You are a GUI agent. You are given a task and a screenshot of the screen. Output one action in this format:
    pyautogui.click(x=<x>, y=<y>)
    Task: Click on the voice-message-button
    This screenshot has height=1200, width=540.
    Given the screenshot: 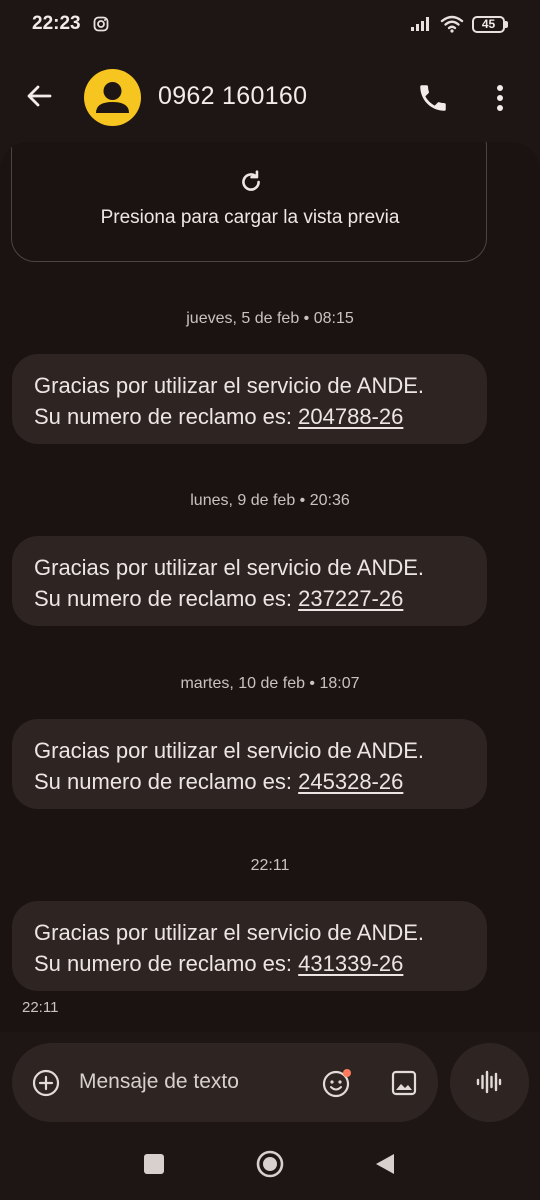 What is the action you would take?
    pyautogui.click(x=489, y=1082)
    